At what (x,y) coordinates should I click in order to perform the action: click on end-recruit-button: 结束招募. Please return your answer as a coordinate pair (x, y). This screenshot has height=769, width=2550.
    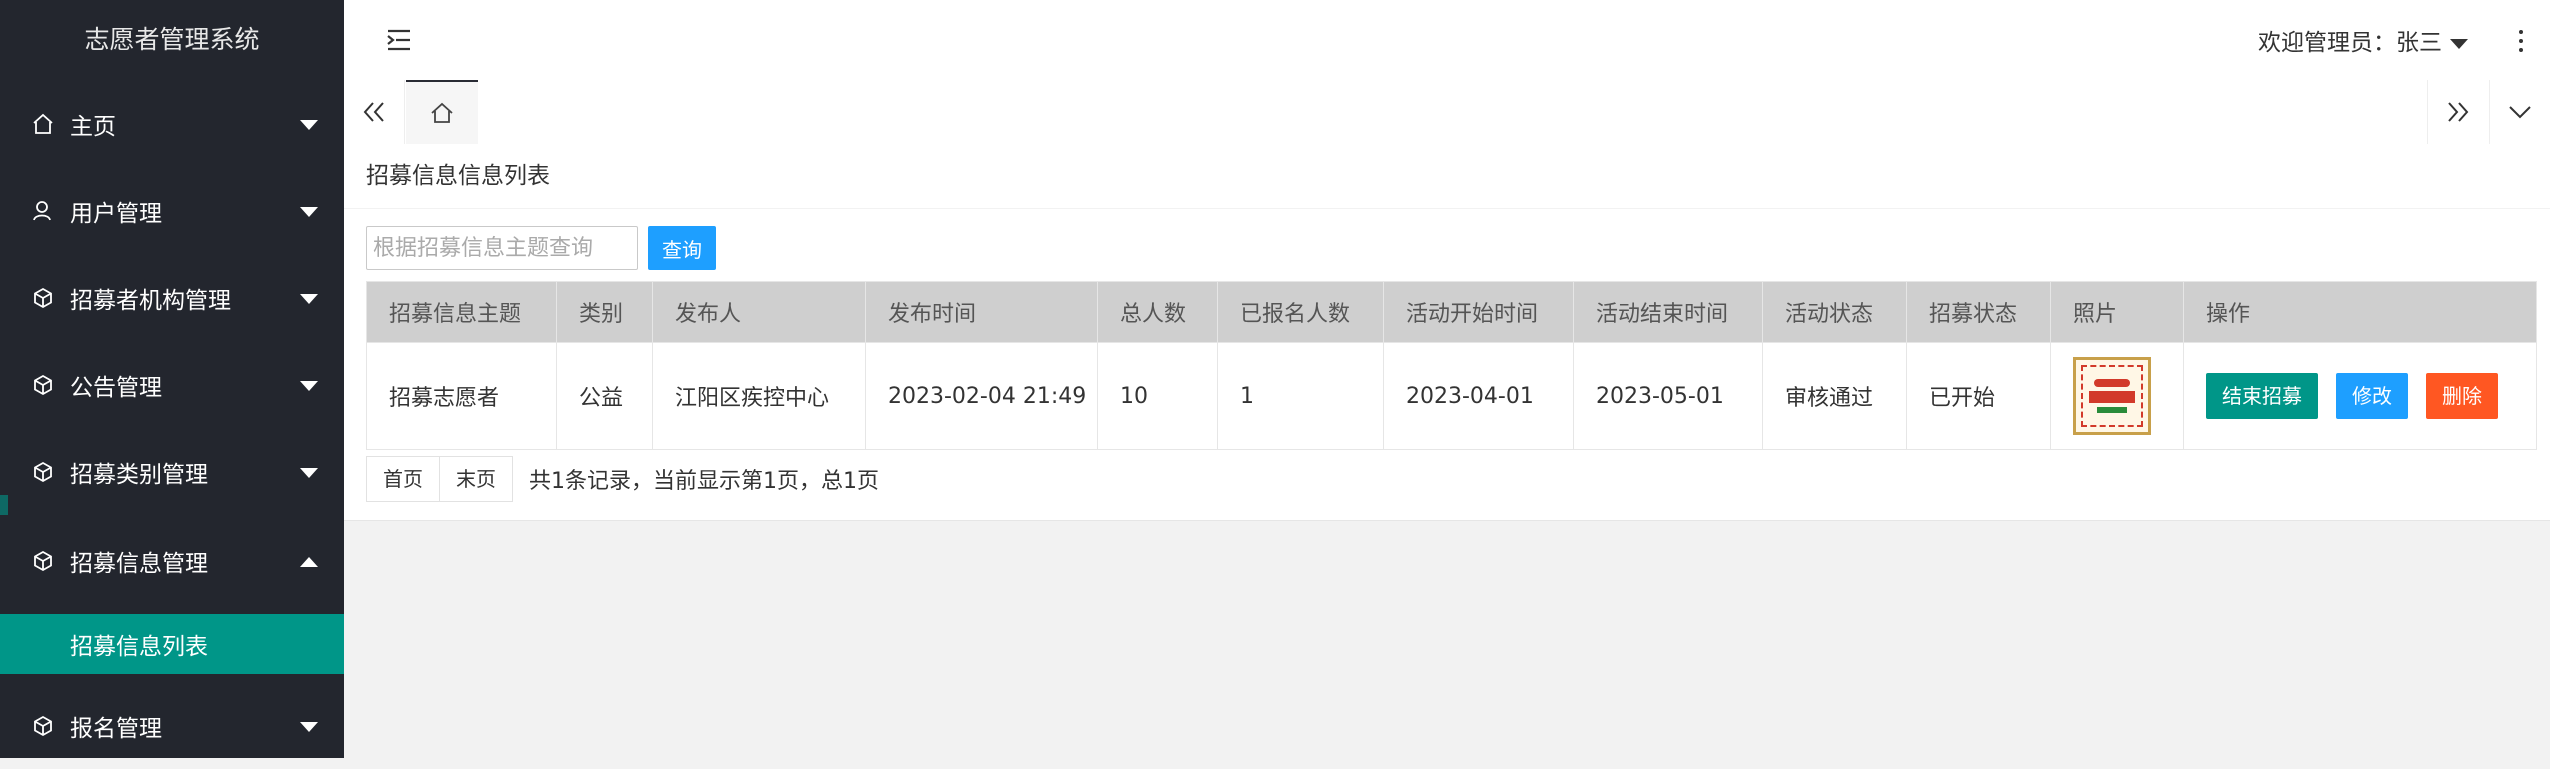
    Looking at the image, I should click on (2262, 396).